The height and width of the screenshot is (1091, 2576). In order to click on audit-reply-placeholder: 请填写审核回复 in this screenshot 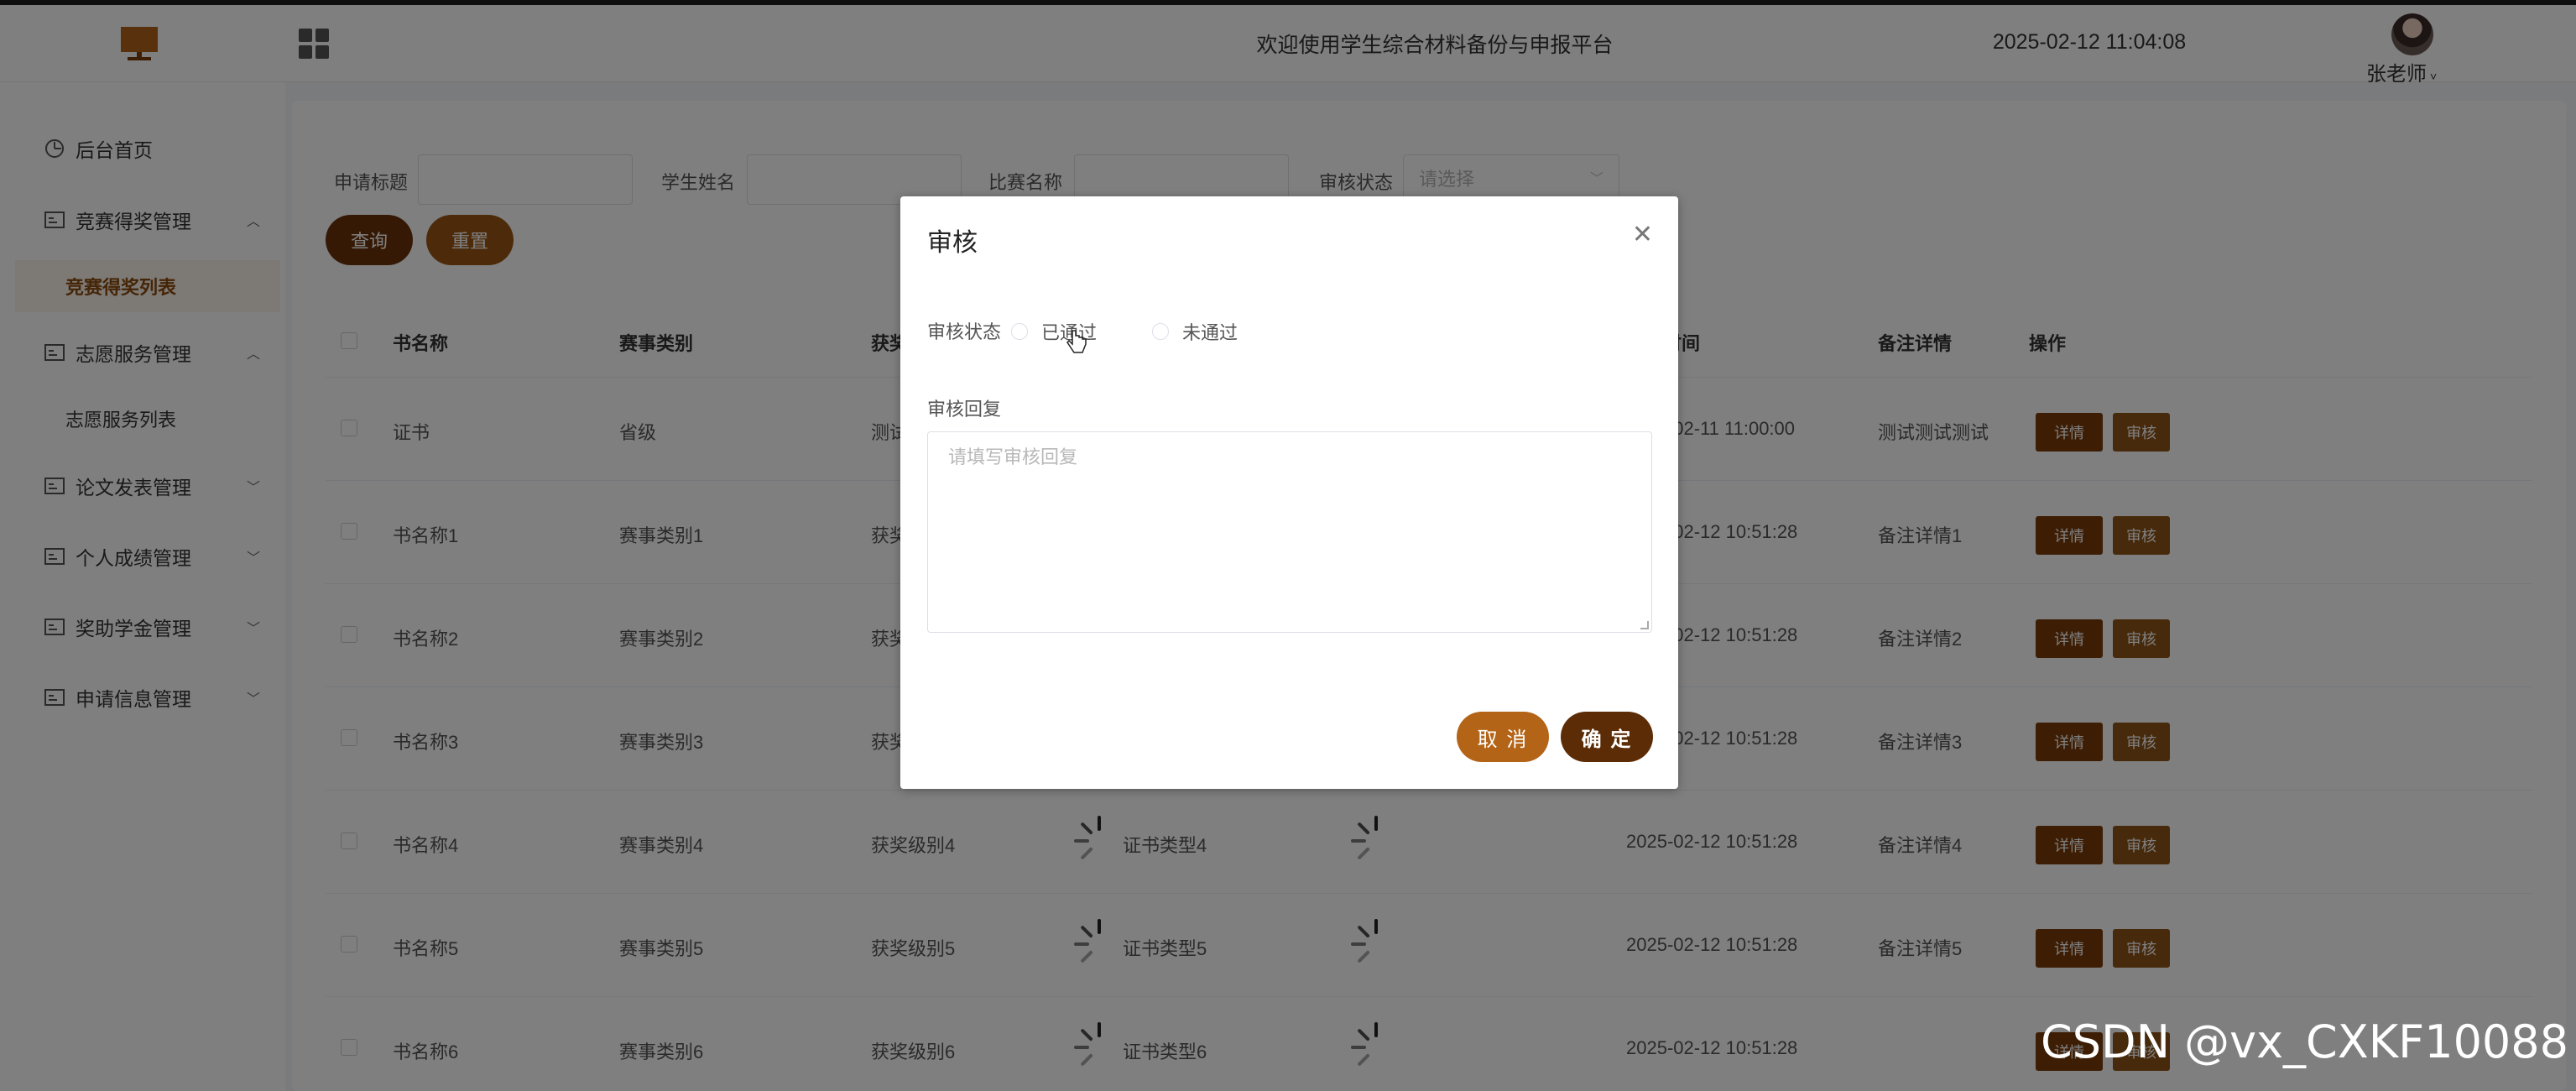, I will do `click(1013, 456)`.